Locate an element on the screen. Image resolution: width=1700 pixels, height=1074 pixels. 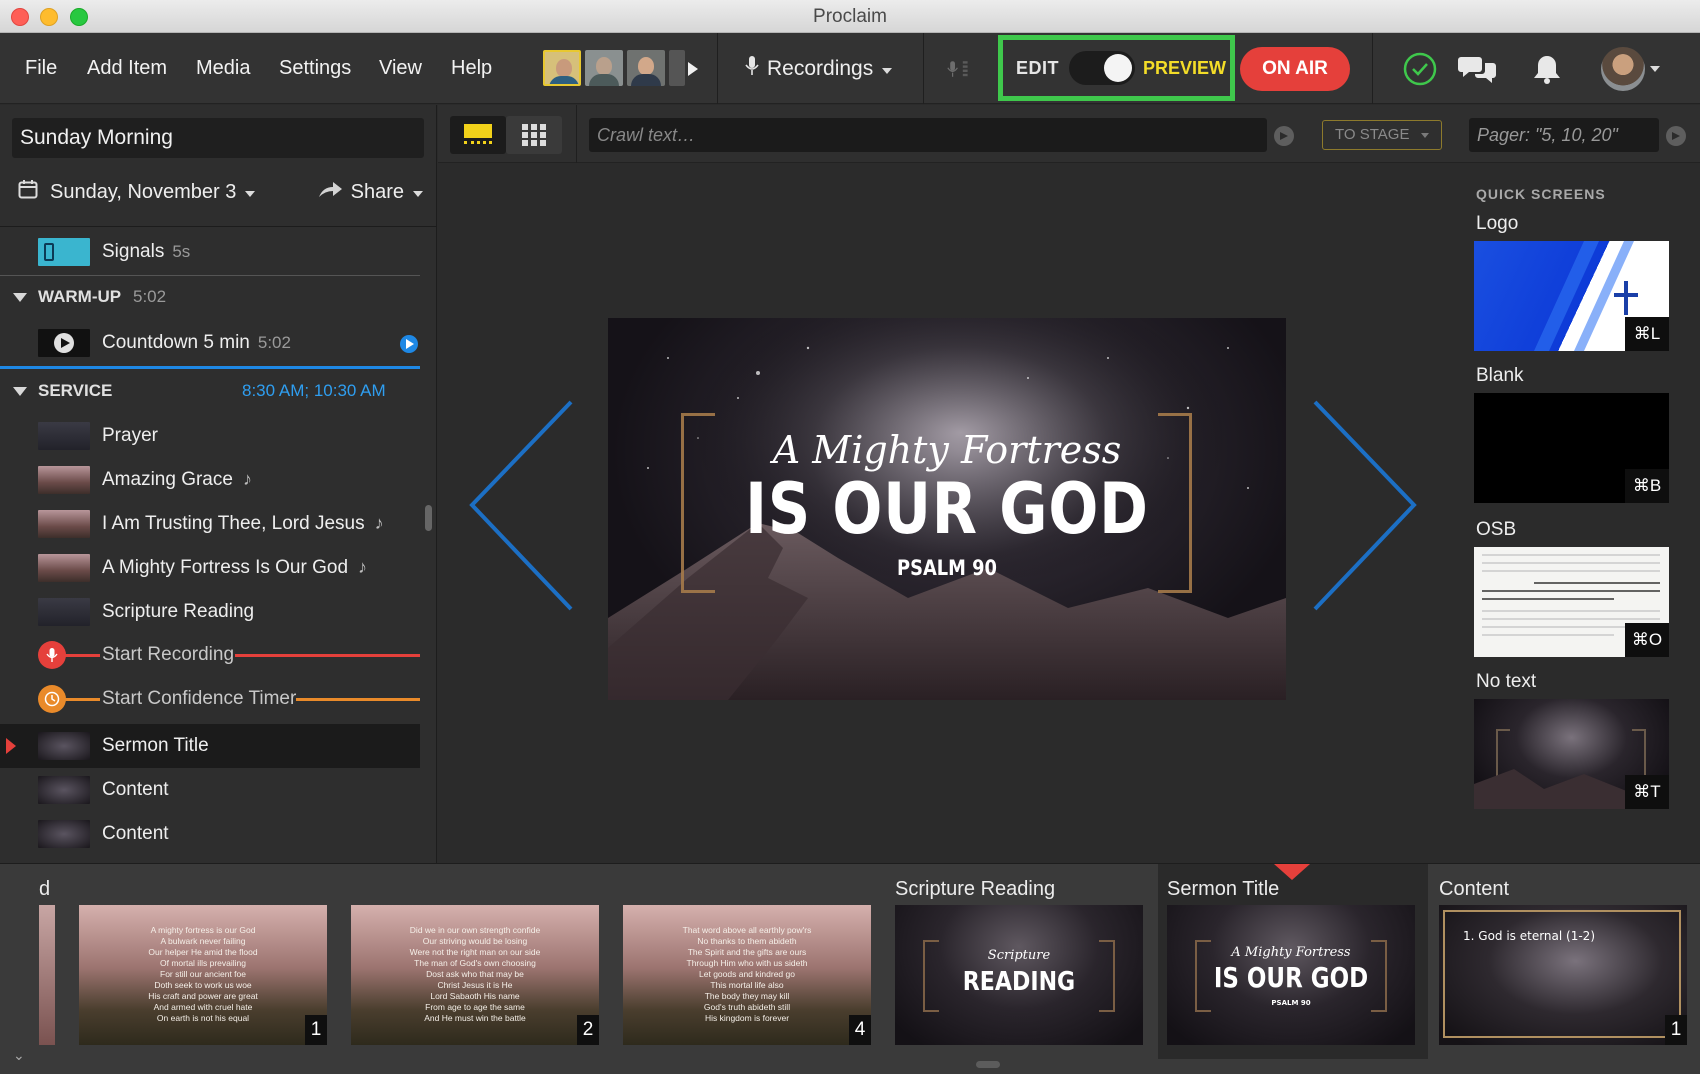
recordings-dropdown: Recordings is located at coordinates (819, 68).